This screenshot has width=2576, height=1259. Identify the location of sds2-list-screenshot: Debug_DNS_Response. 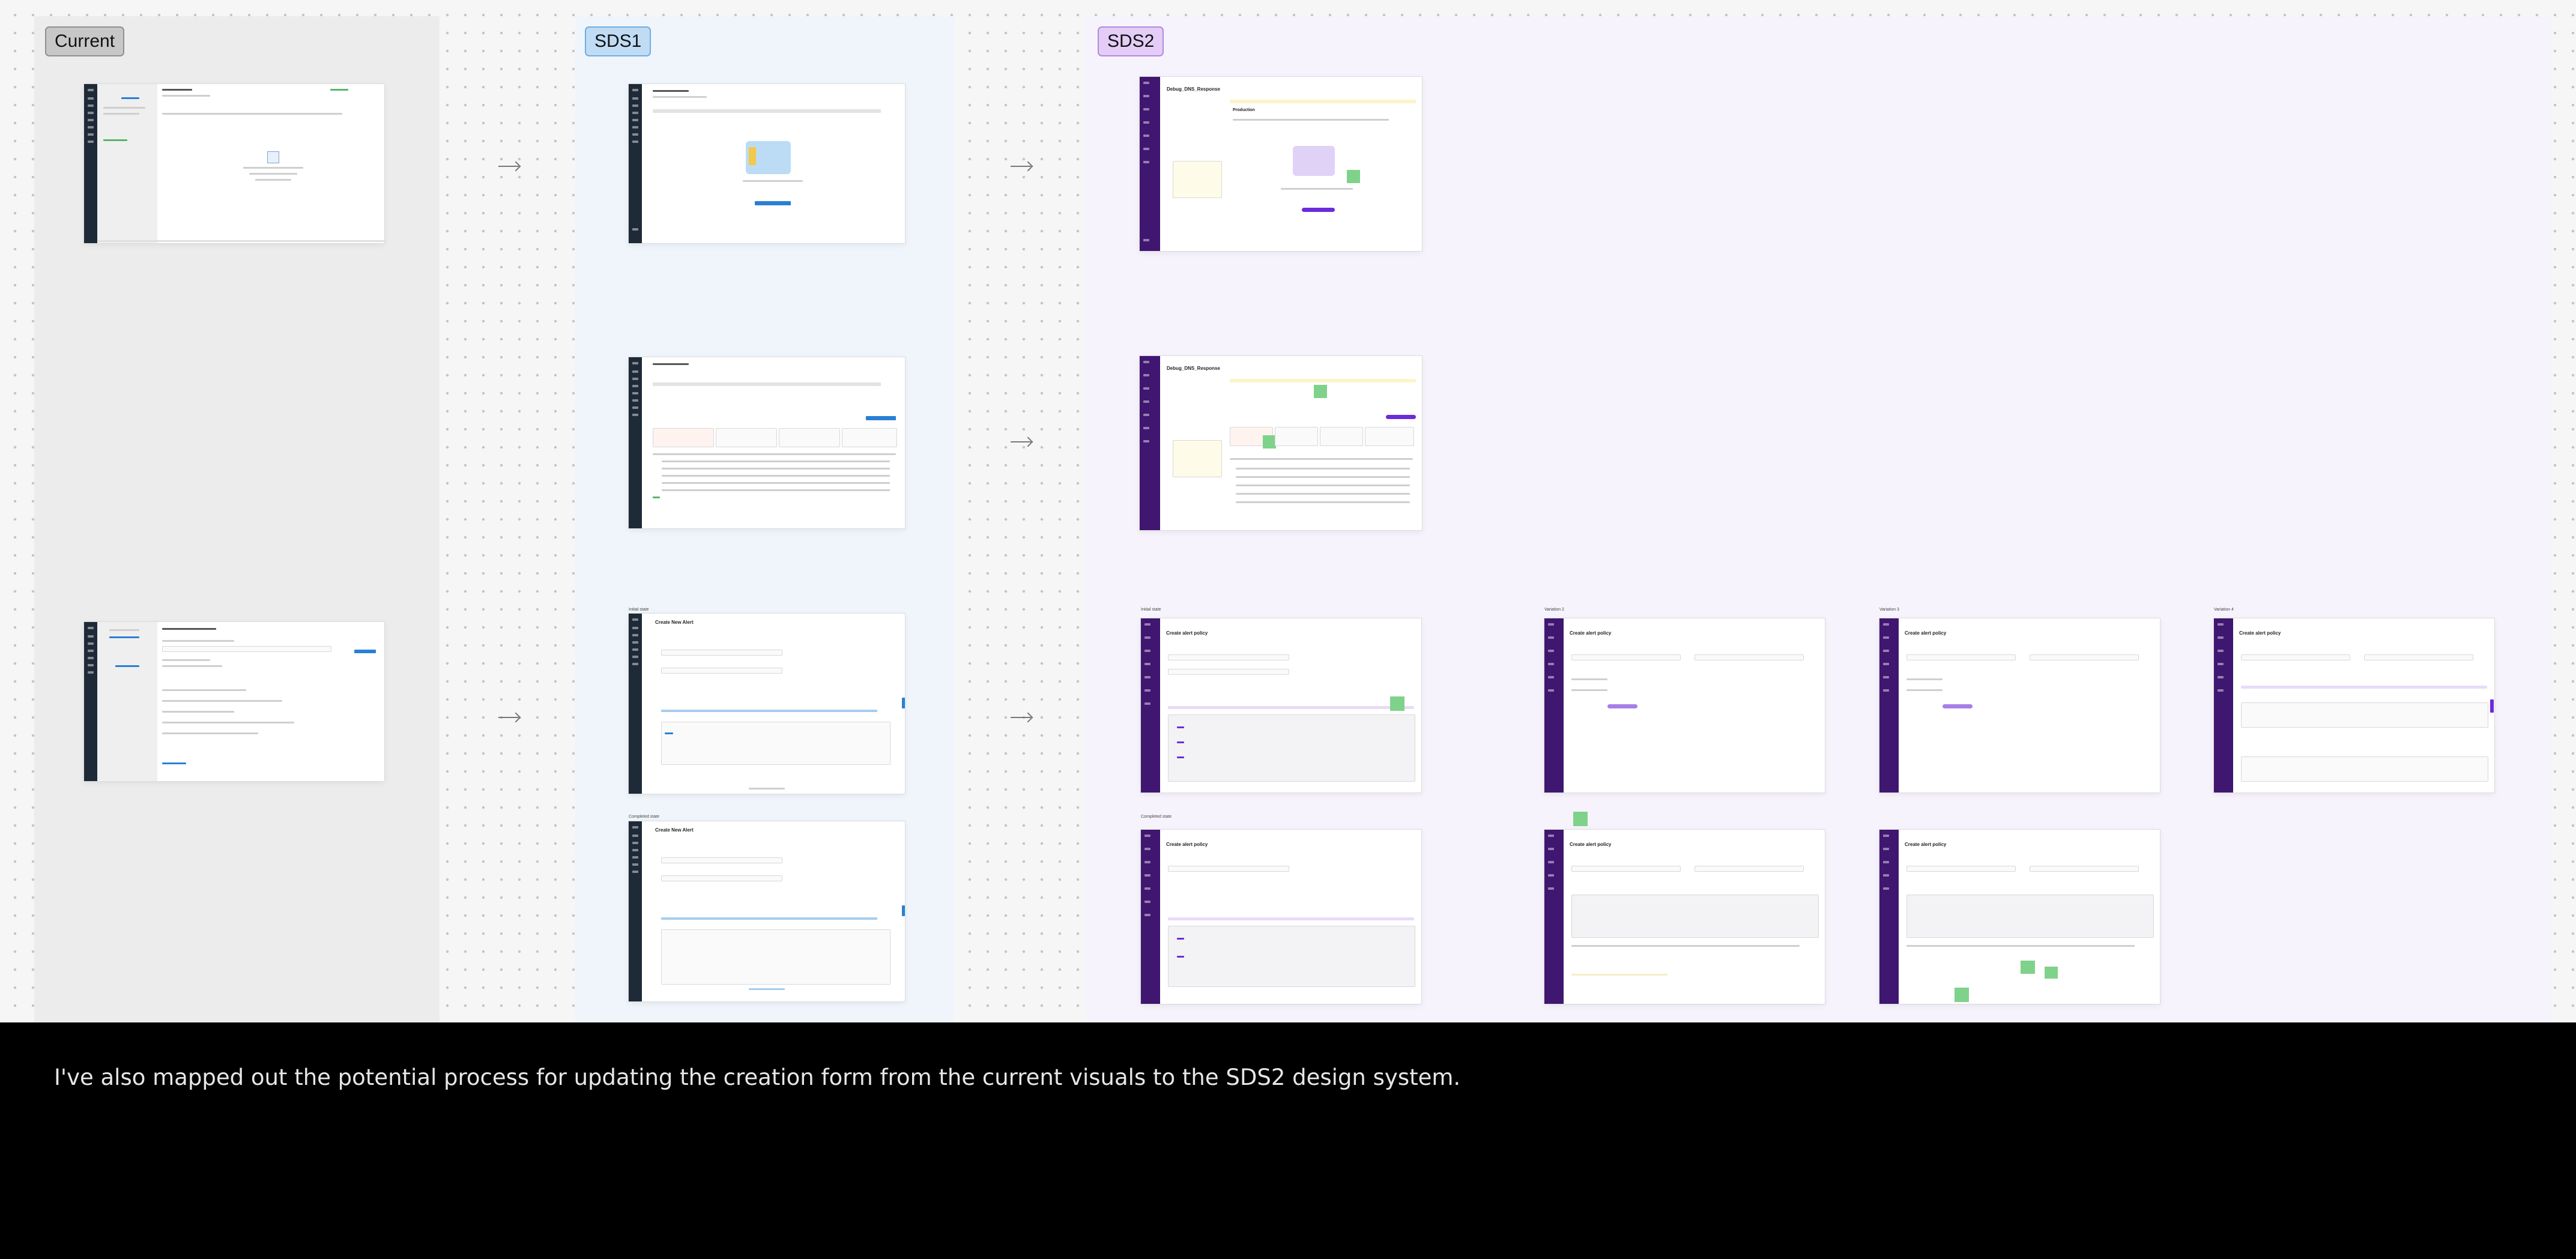
(1281, 443).